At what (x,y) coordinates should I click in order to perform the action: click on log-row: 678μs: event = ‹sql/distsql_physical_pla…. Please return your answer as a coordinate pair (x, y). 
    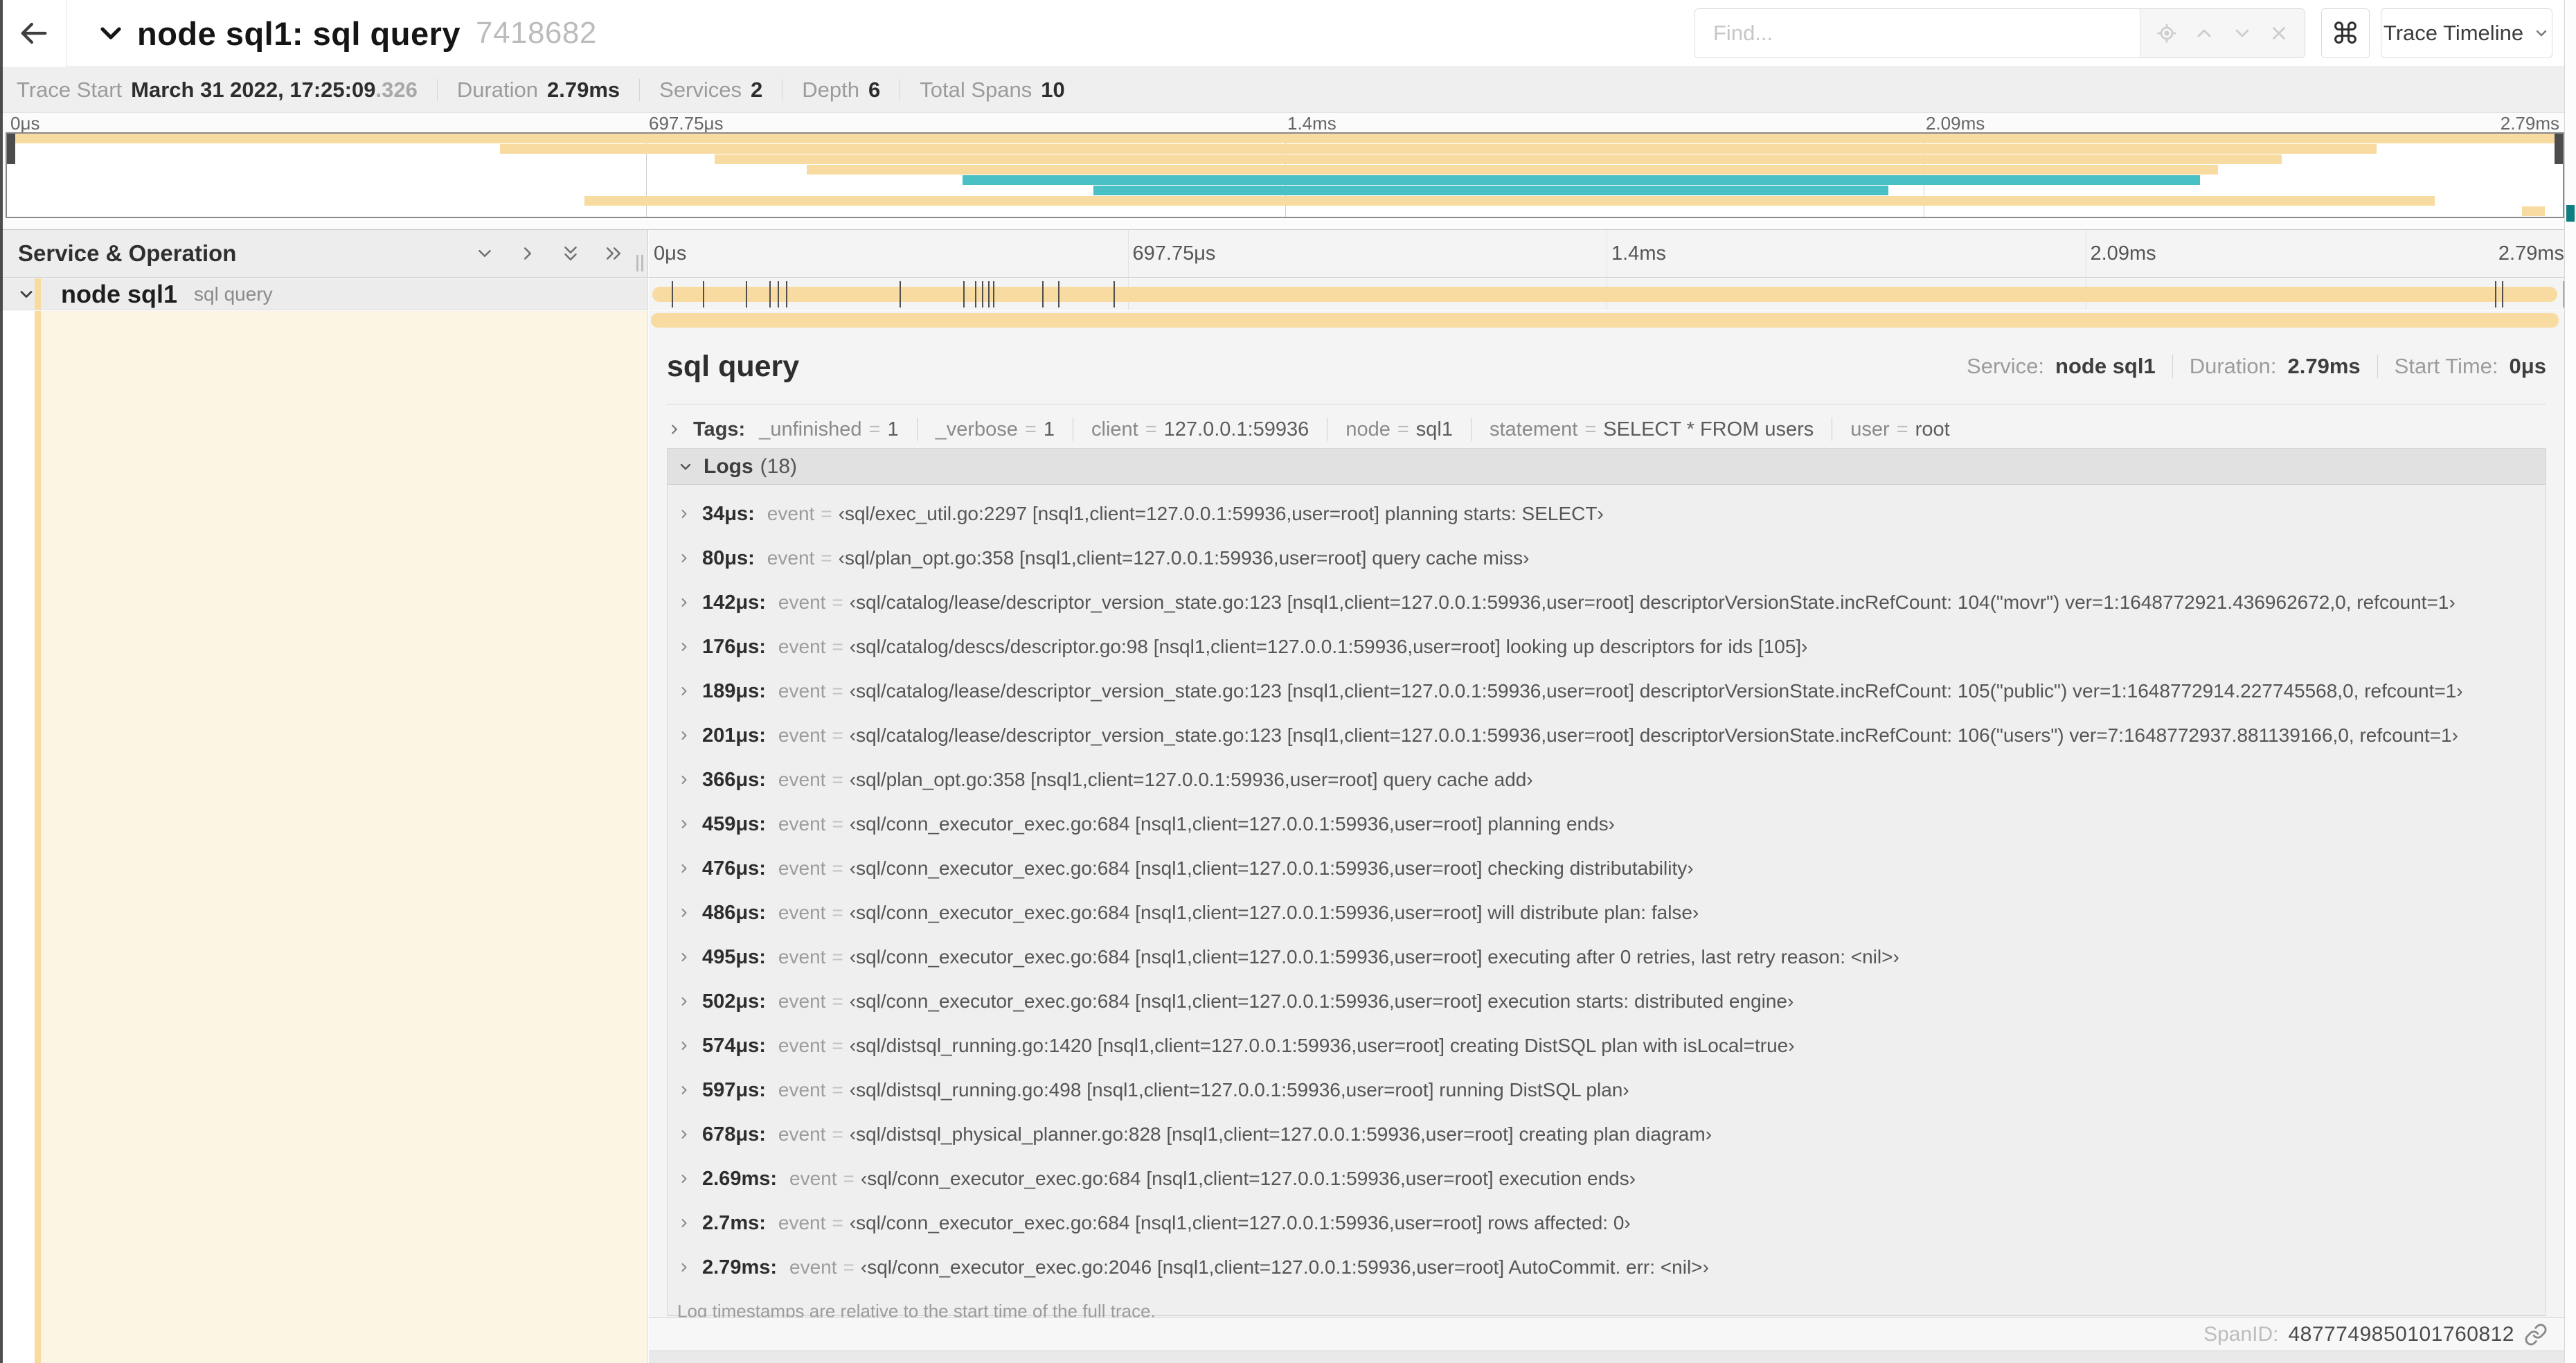
    Looking at the image, I should click on (1607, 1134).